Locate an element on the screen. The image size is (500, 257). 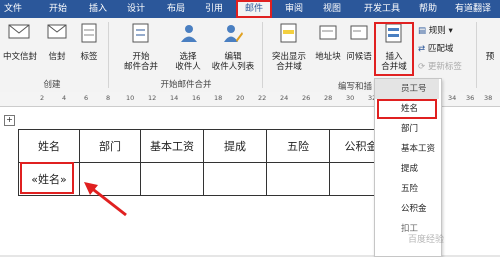
table-header-cell: 基本工资 is located at coordinates (172, 146).